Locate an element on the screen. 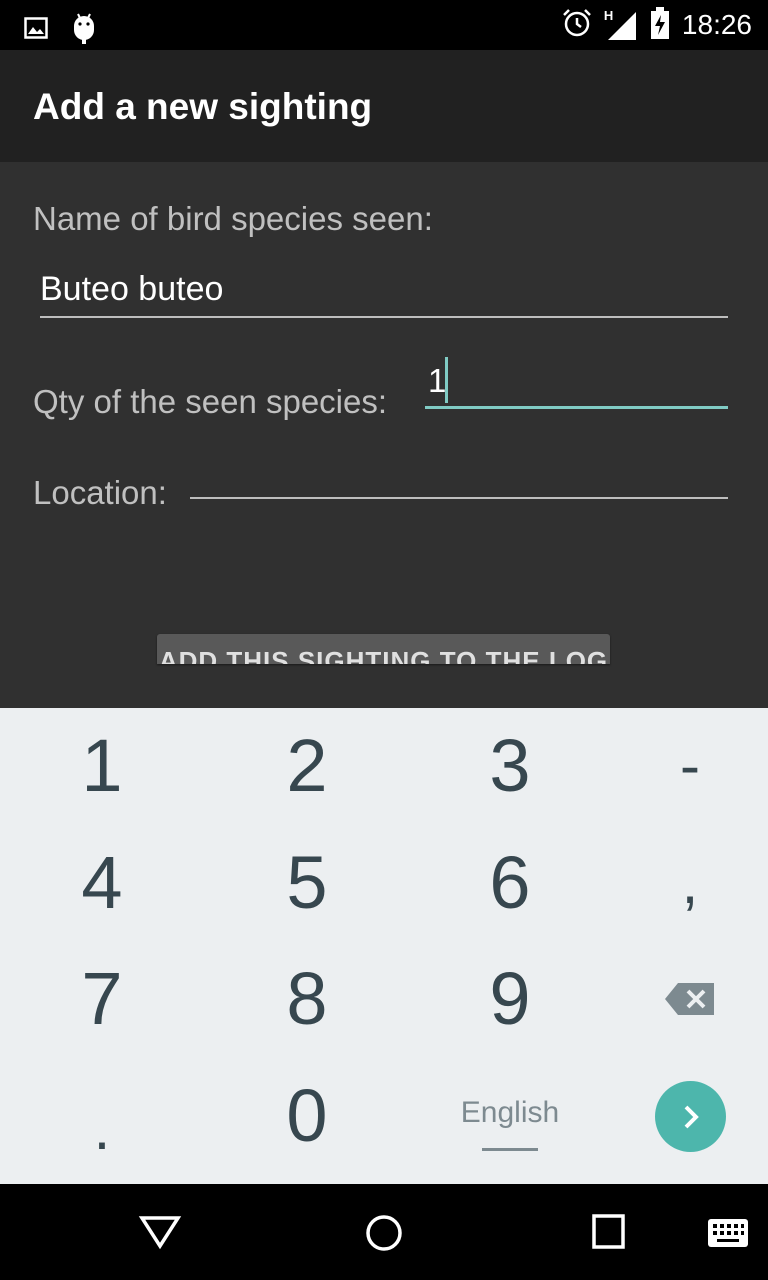 The height and width of the screenshot is (1280, 768). key-7: 7 is located at coordinates (102, 998).